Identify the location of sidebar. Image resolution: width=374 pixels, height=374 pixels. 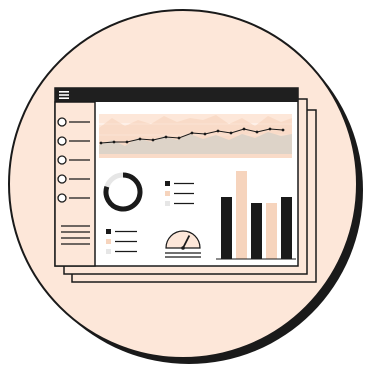
(75, 184).